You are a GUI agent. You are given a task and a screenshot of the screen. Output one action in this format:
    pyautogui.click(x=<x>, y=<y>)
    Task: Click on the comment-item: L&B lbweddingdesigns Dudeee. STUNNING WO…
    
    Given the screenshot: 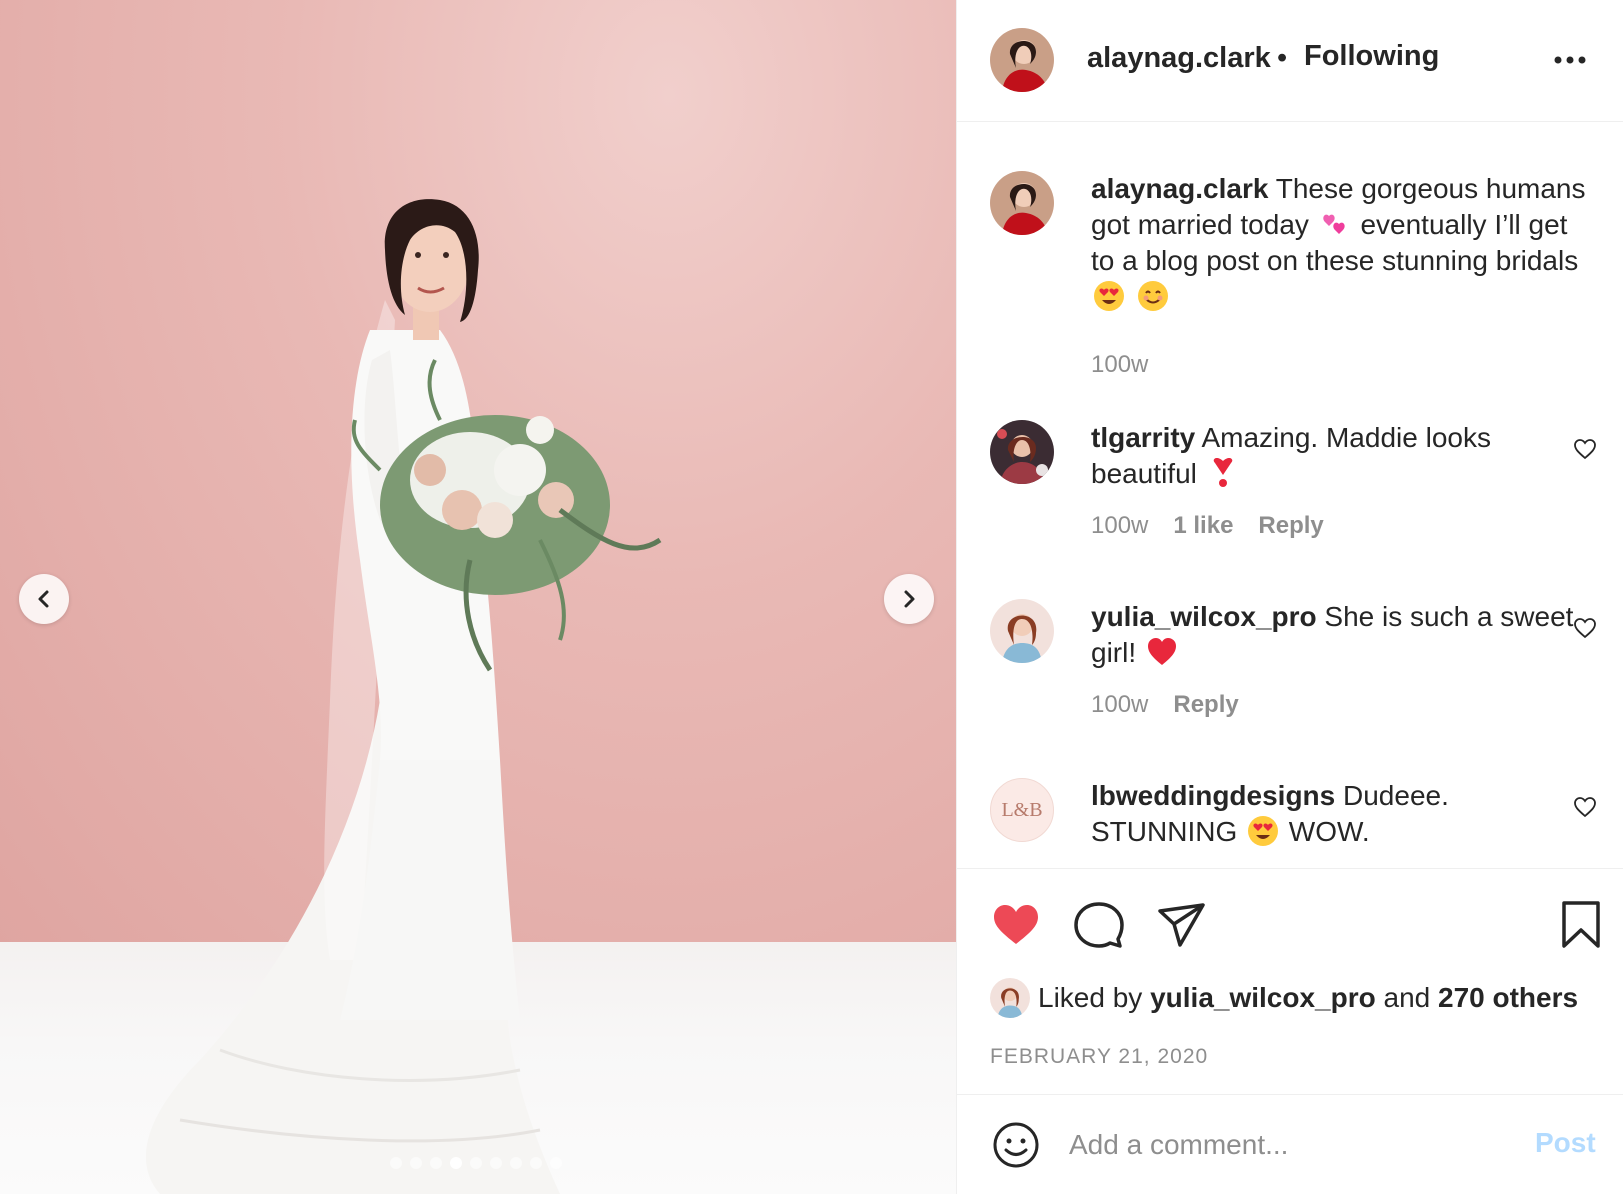 What is the action you would take?
    pyautogui.click(x=1290, y=823)
    